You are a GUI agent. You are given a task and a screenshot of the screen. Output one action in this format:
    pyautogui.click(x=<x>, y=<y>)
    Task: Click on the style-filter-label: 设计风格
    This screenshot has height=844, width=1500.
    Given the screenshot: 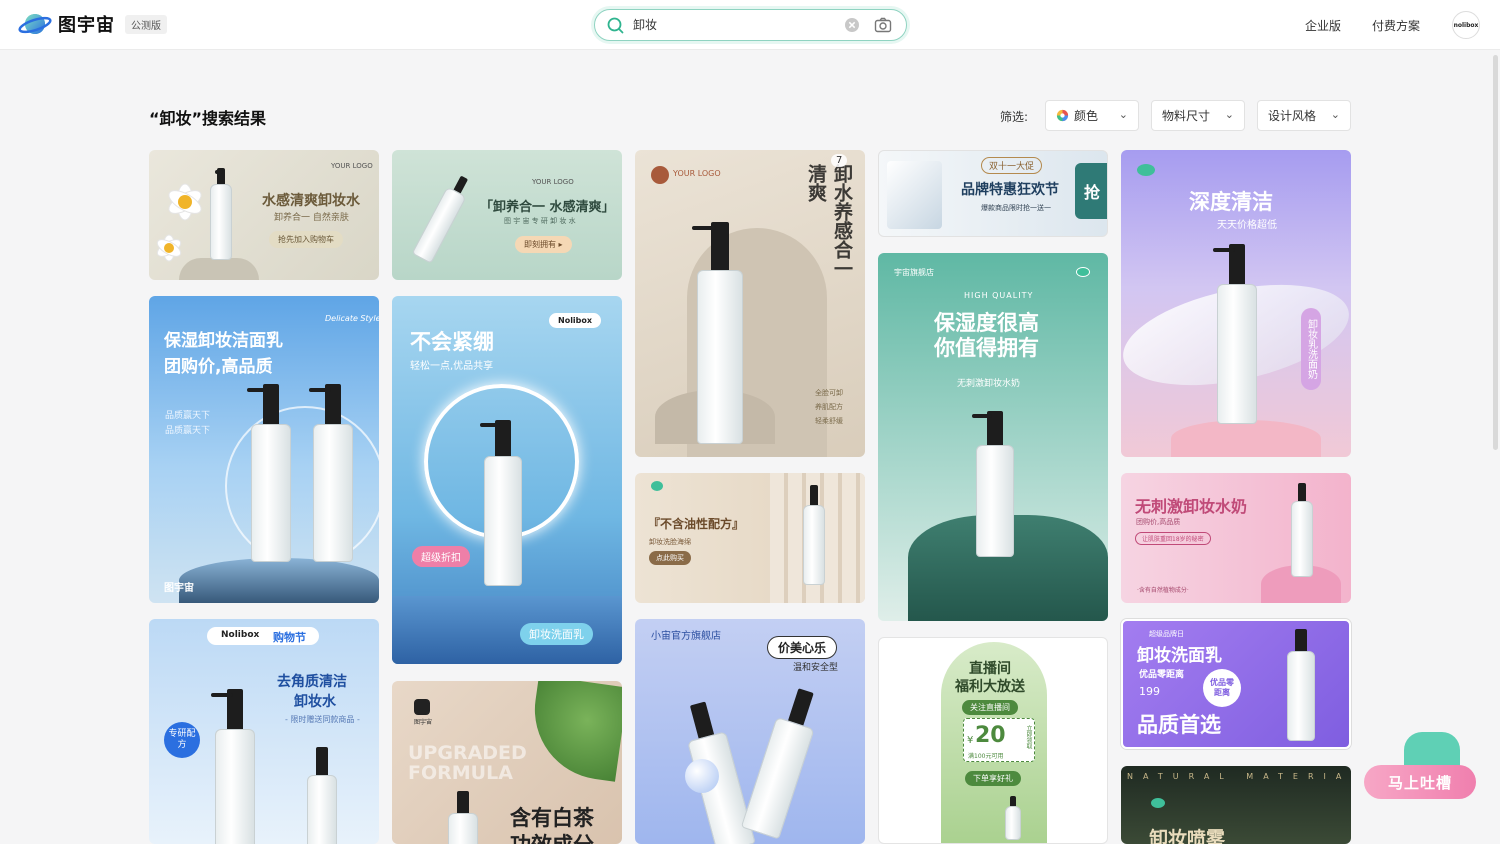 What is the action you would take?
    pyautogui.click(x=1292, y=116)
    